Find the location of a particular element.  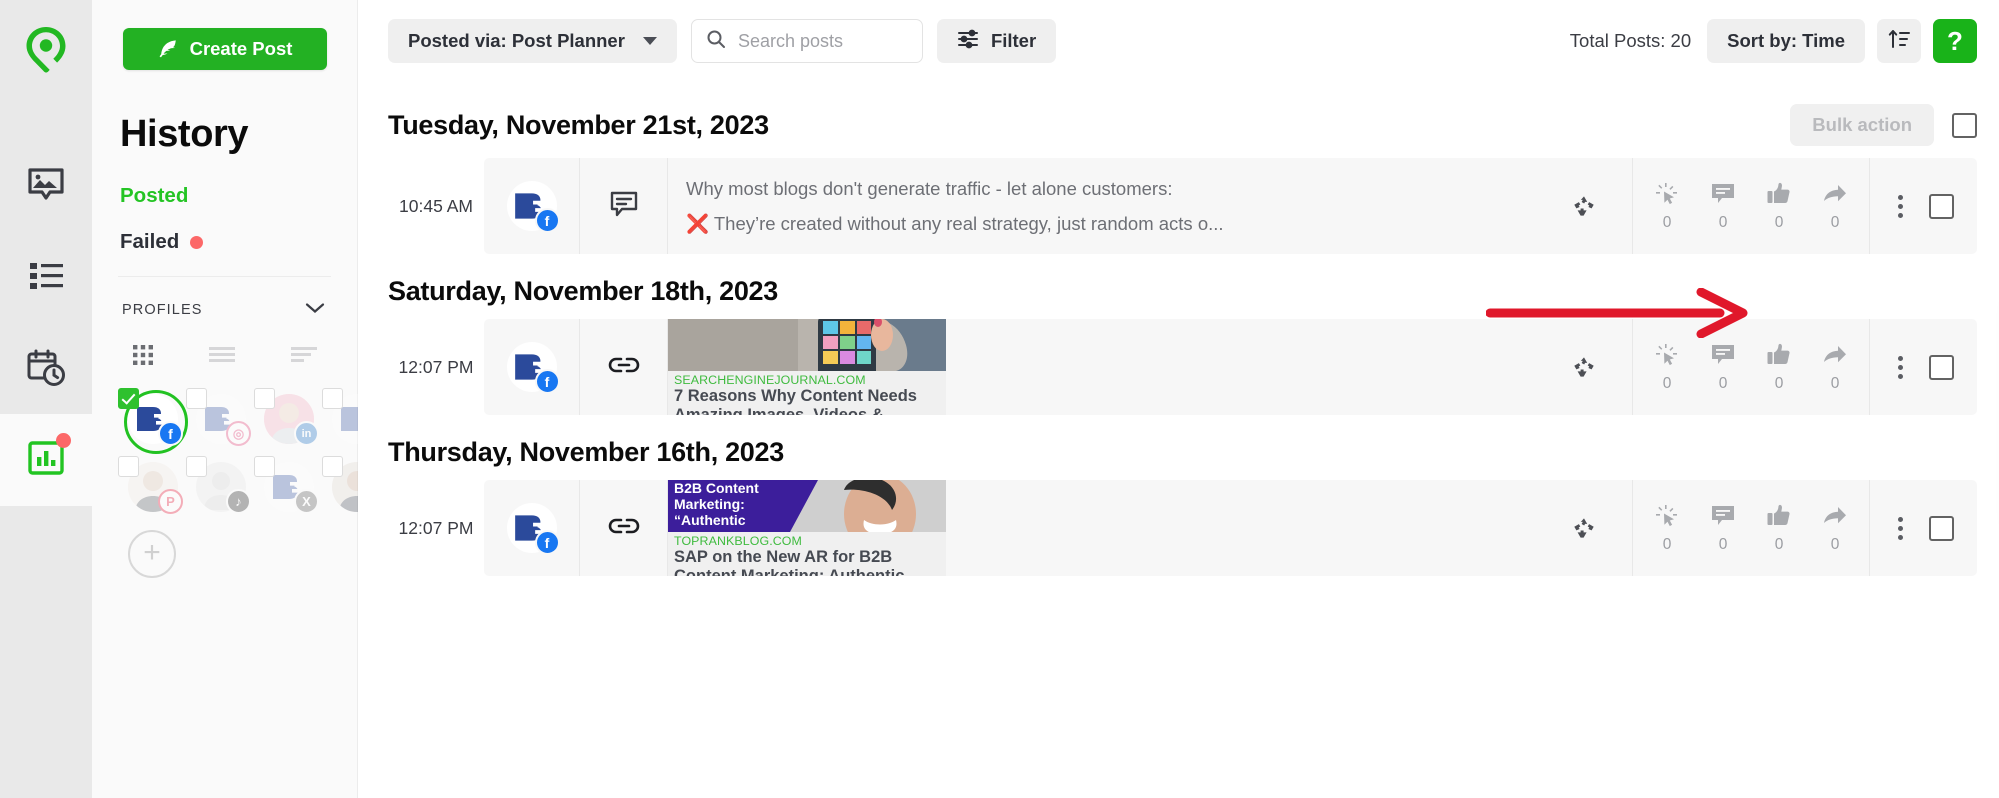

select-all-checkbox is located at coordinates (1964, 125).